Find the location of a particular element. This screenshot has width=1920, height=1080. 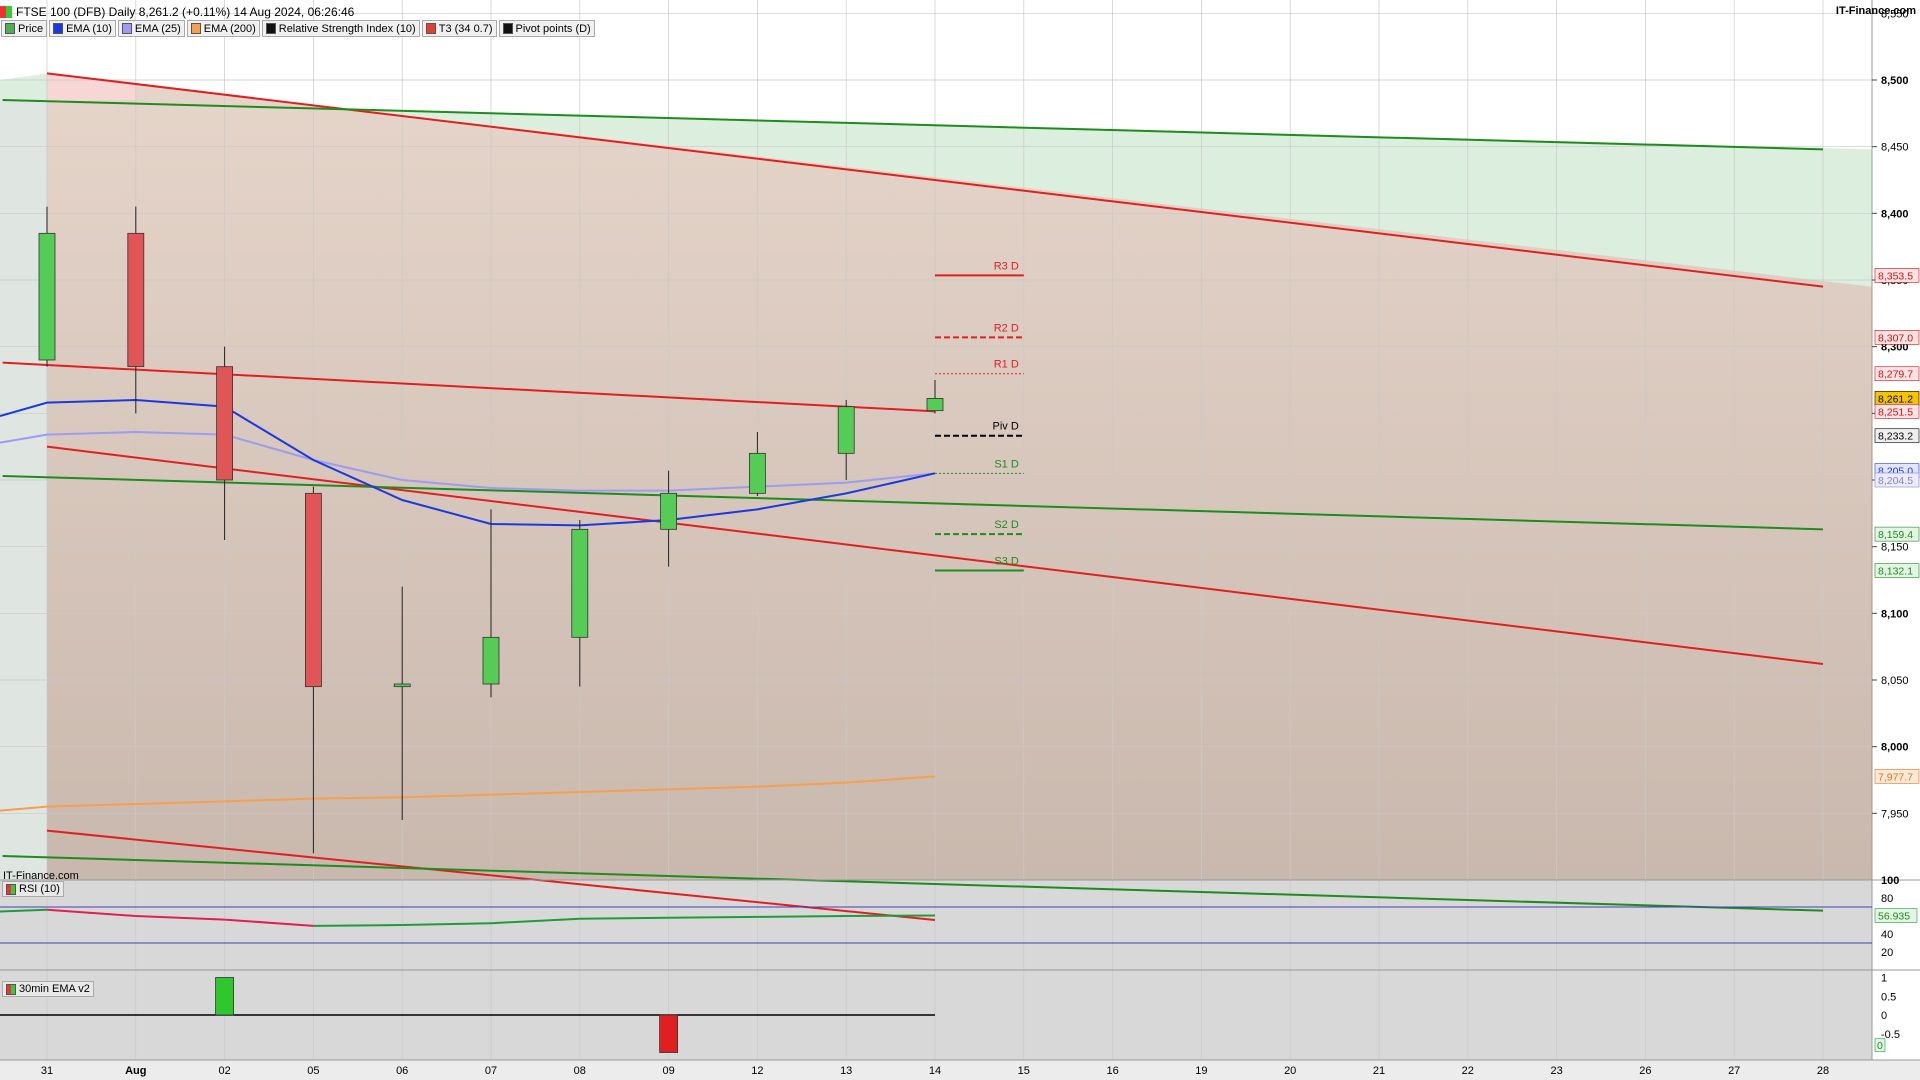

x-tick-label-7: 09 is located at coordinates (668, 1071).